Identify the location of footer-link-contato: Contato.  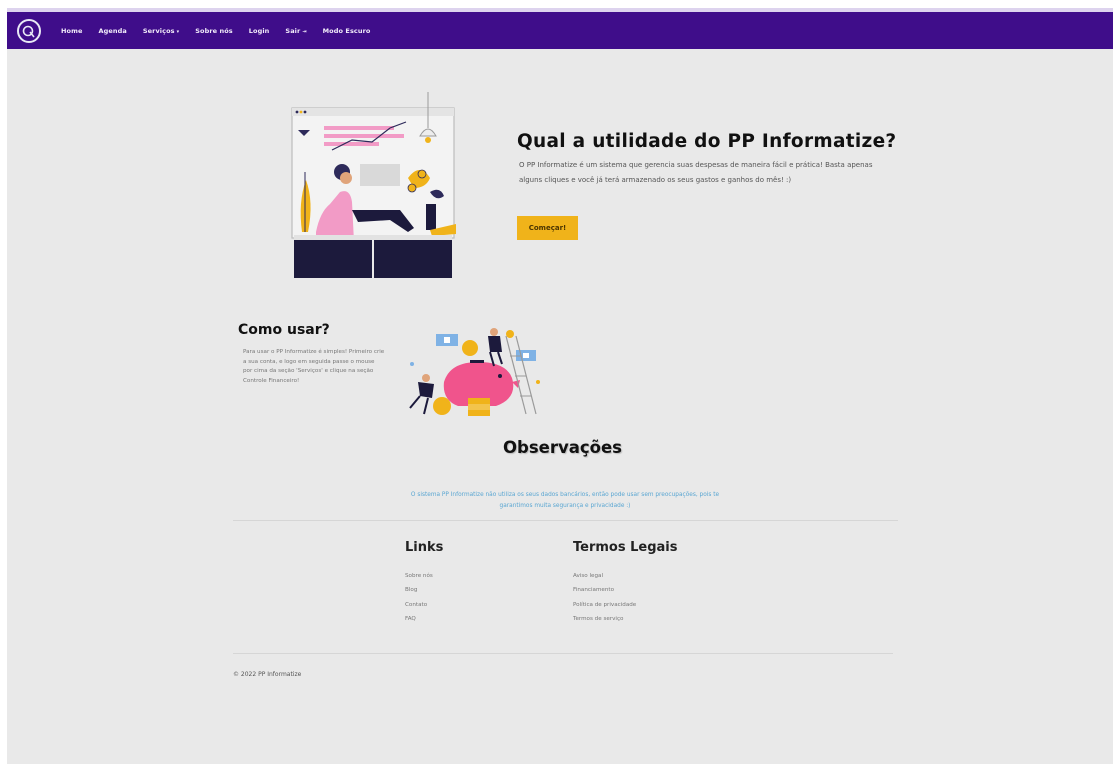
(419, 609).